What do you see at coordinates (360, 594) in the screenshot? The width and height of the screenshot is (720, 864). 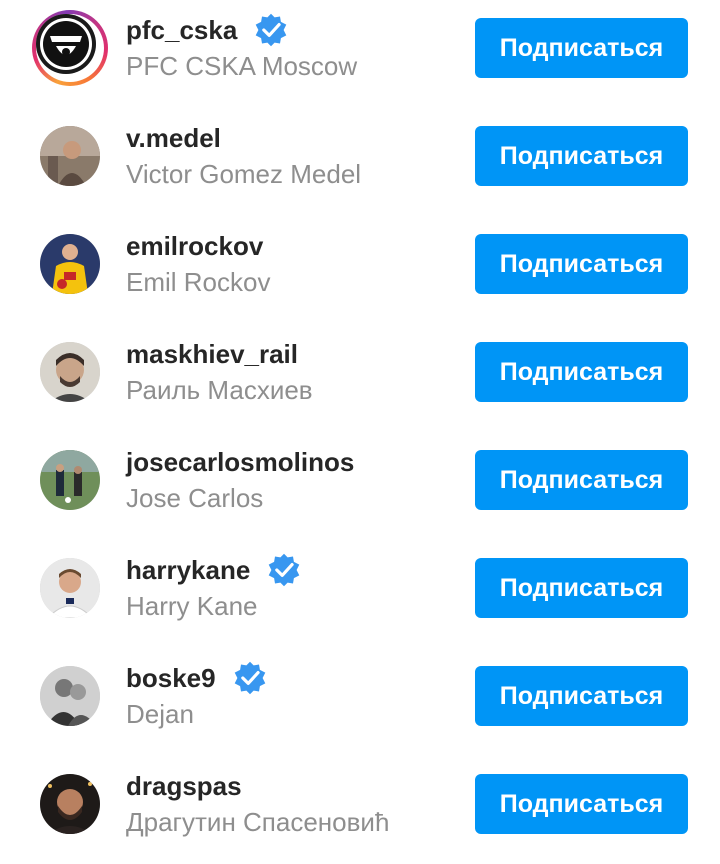 I see `suggested-account-row: harrykane Harry Kane Подписаться` at bounding box center [360, 594].